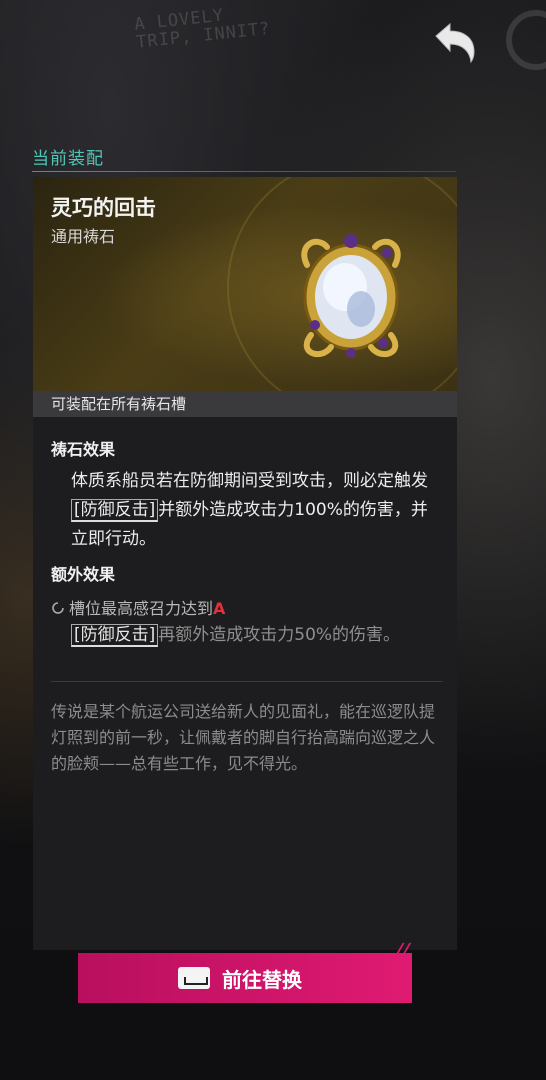 The width and height of the screenshot is (546, 1080). I want to click on effect-text-prefix: 体质系船员若在防御期间受到攻击，则必定触发, so click(249, 481).